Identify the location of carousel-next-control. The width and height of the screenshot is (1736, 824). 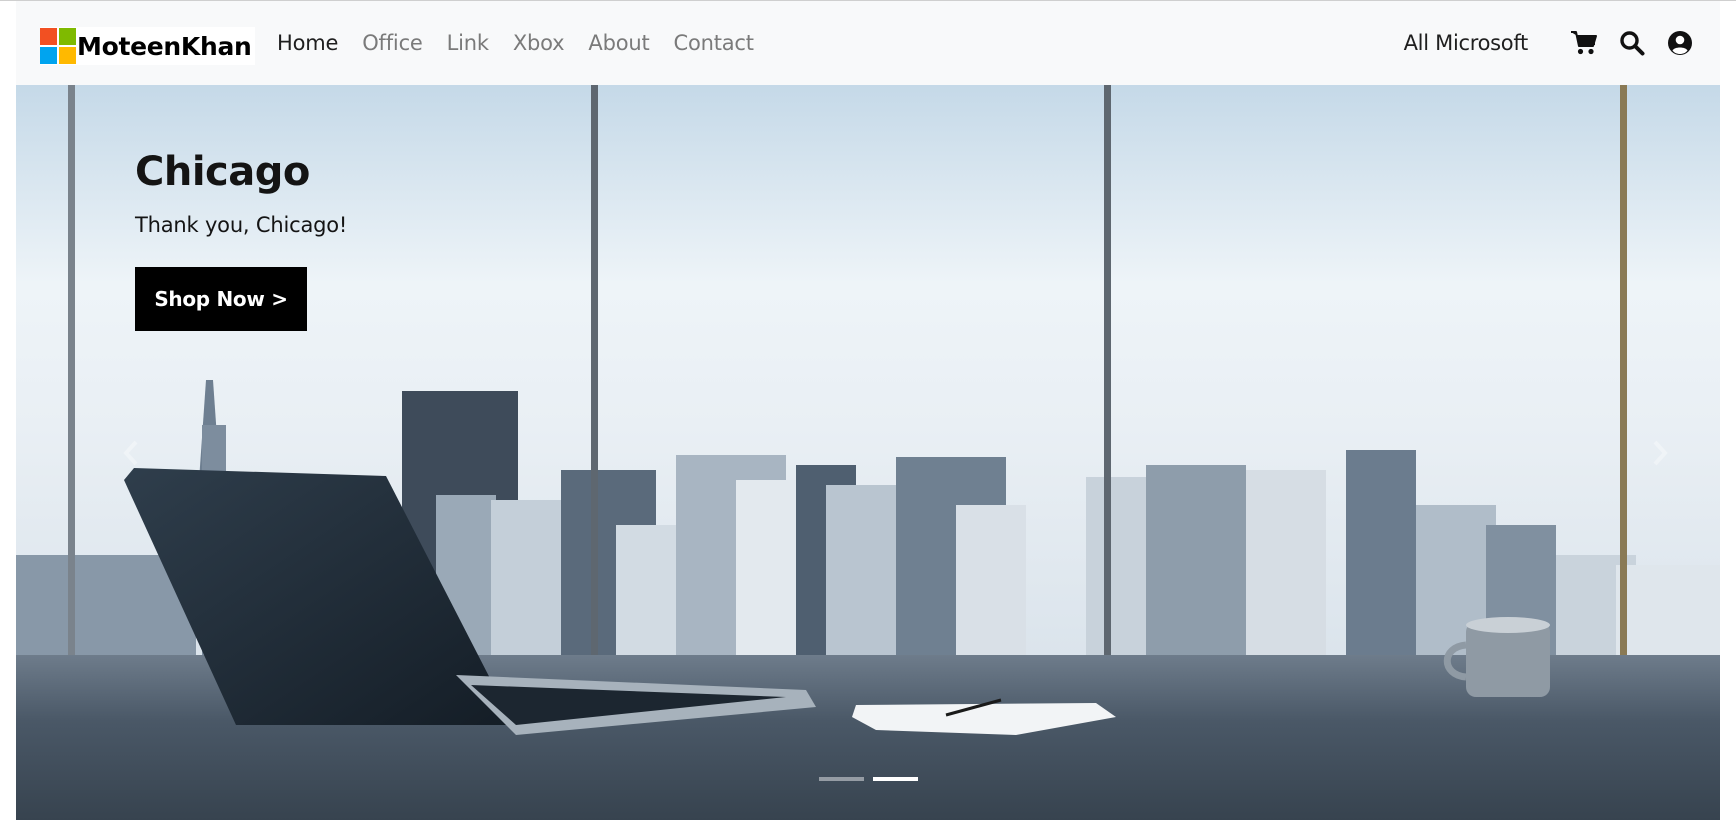
(1660, 452).